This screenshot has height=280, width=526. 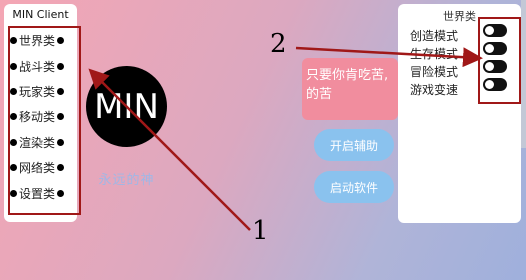 What do you see at coordinates (495, 84) in the screenshot?
I see `toggle-game-speed` at bounding box center [495, 84].